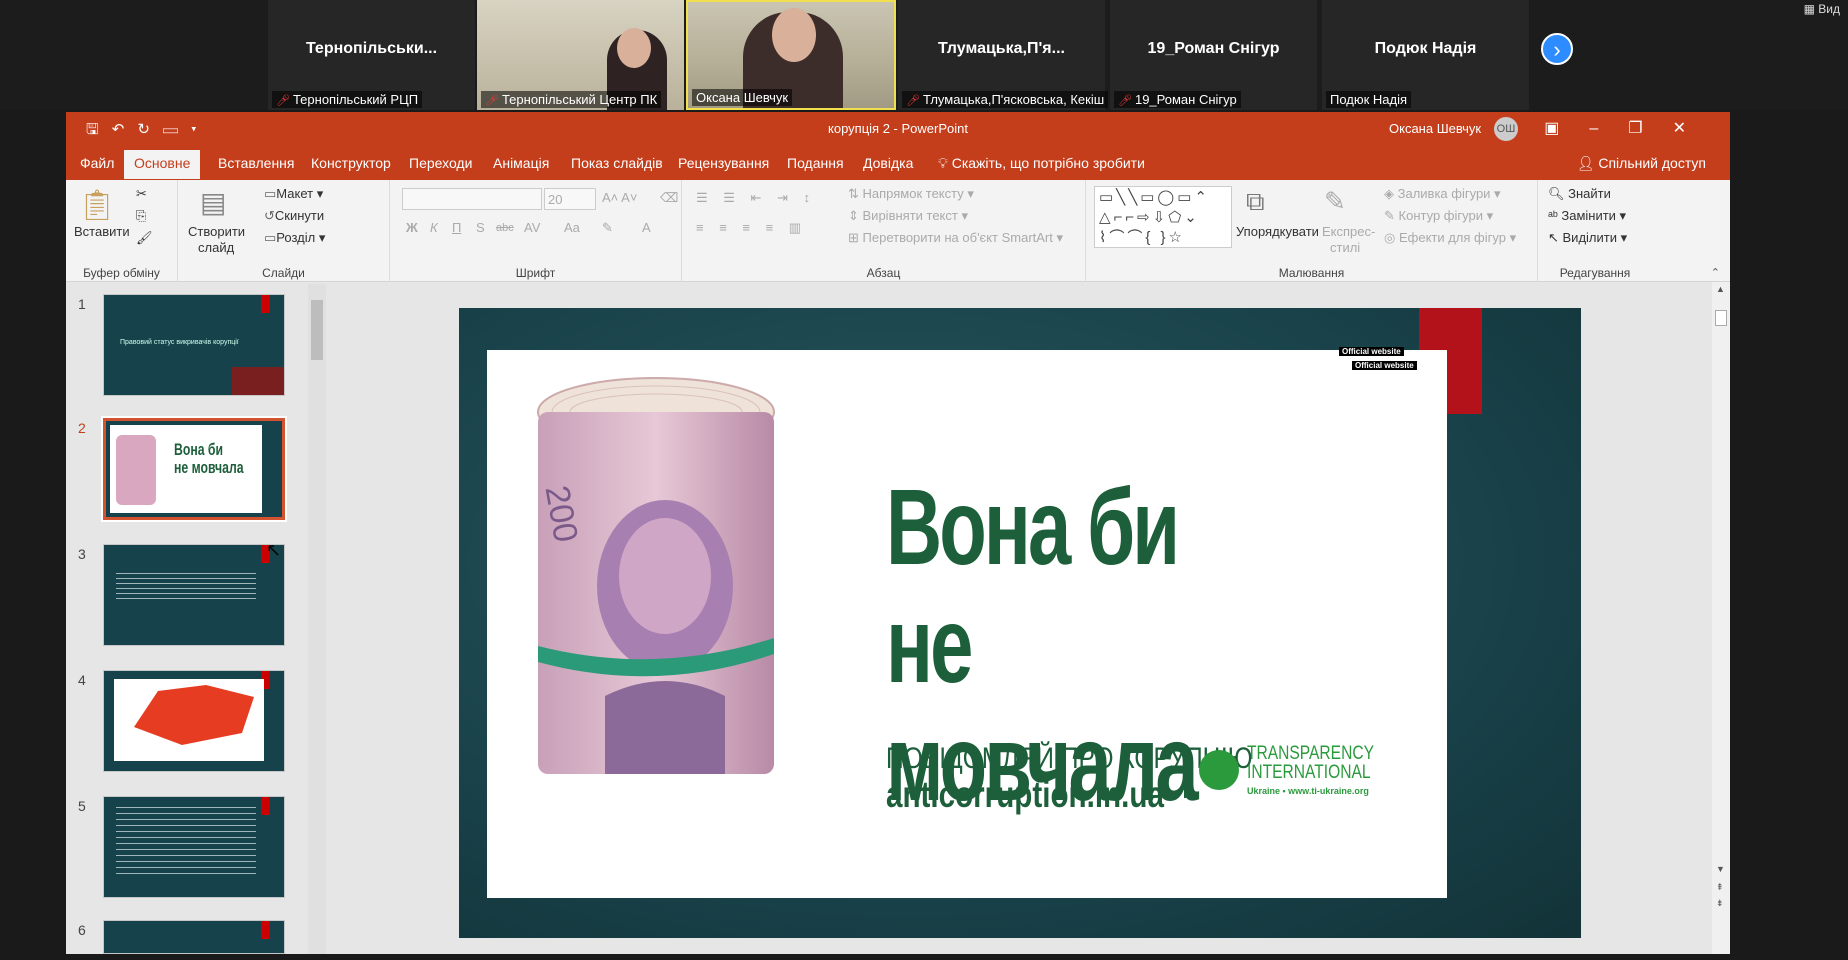 This screenshot has width=1848, height=960. Describe the element at coordinates (283, 273) in the screenshot. I see `group-label: Слайди` at that location.